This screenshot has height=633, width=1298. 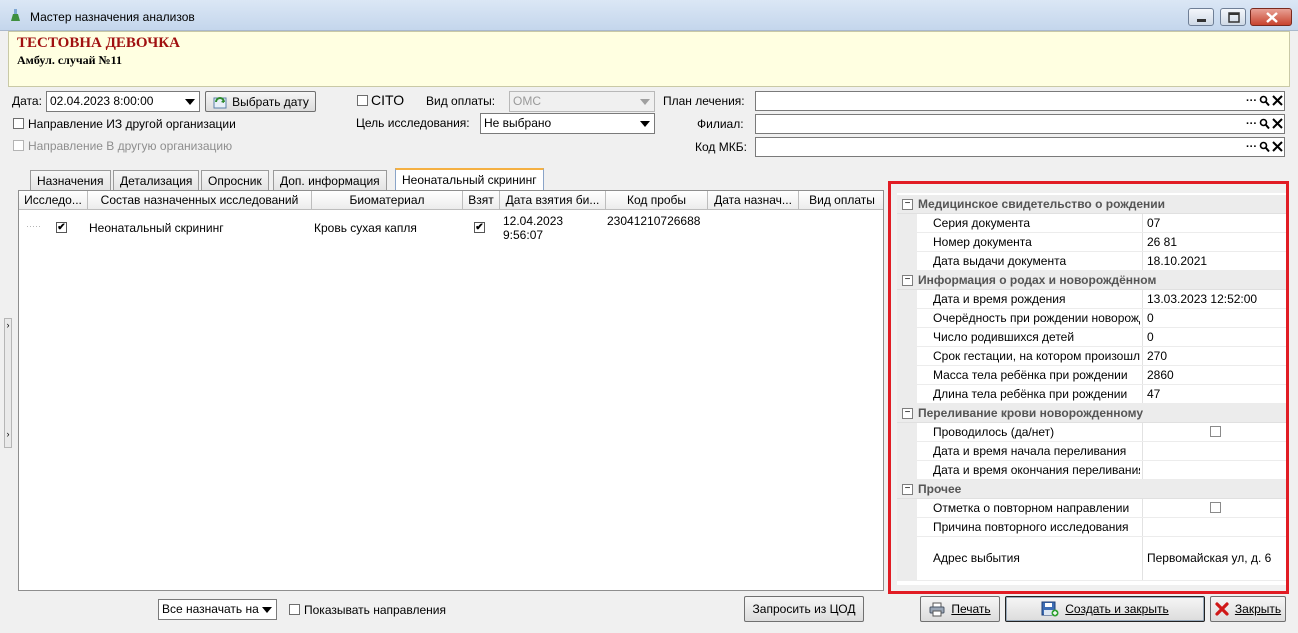 I want to click on tab-details: Детализация, so click(x=156, y=180).